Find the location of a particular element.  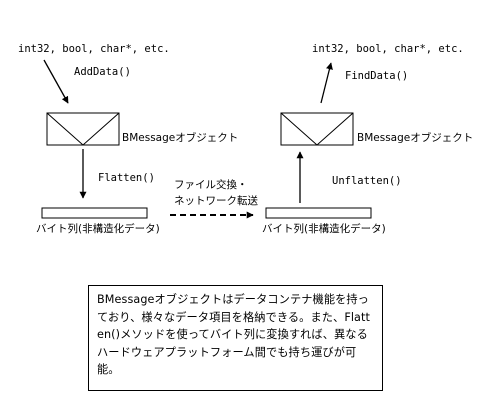

left-conversion-label: Flatten() is located at coordinates (126, 178).